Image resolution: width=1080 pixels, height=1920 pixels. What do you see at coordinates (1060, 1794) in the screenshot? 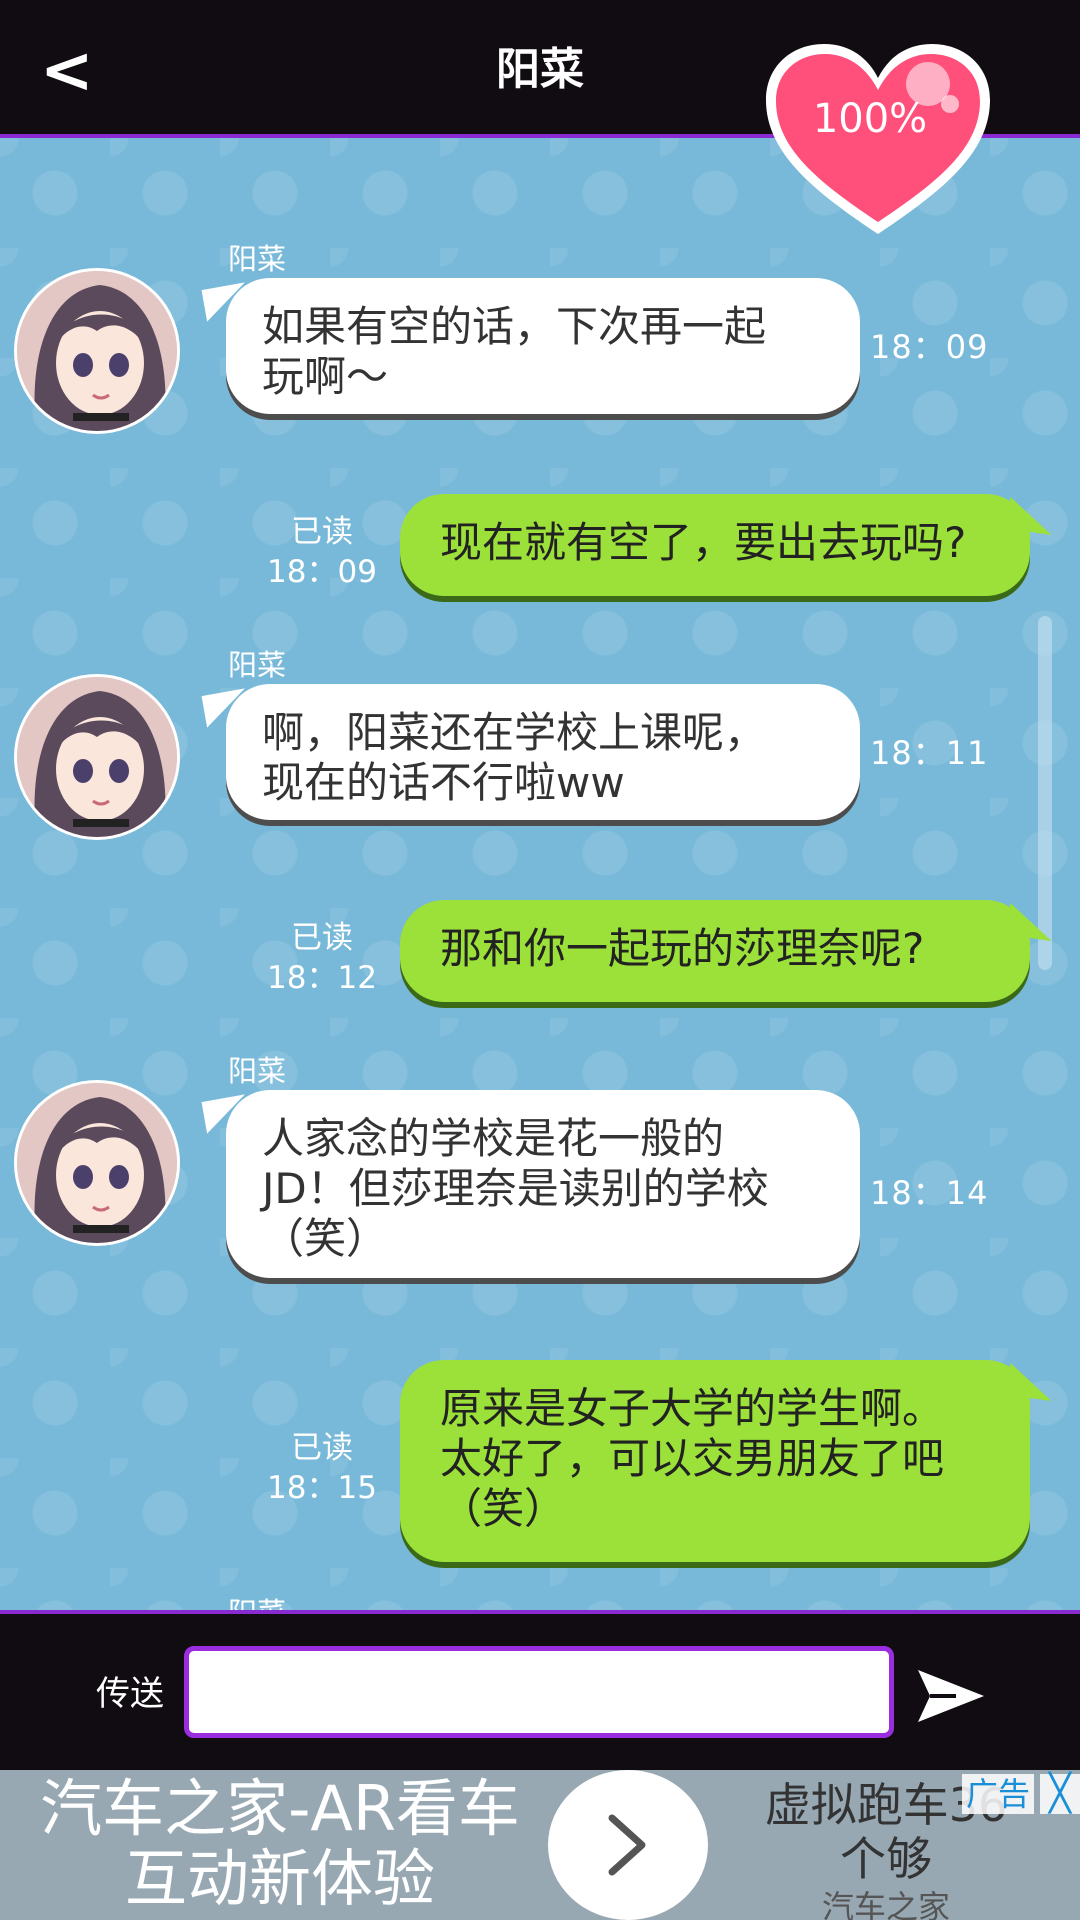
I see `ad-close-button: ╳` at bounding box center [1060, 1794].